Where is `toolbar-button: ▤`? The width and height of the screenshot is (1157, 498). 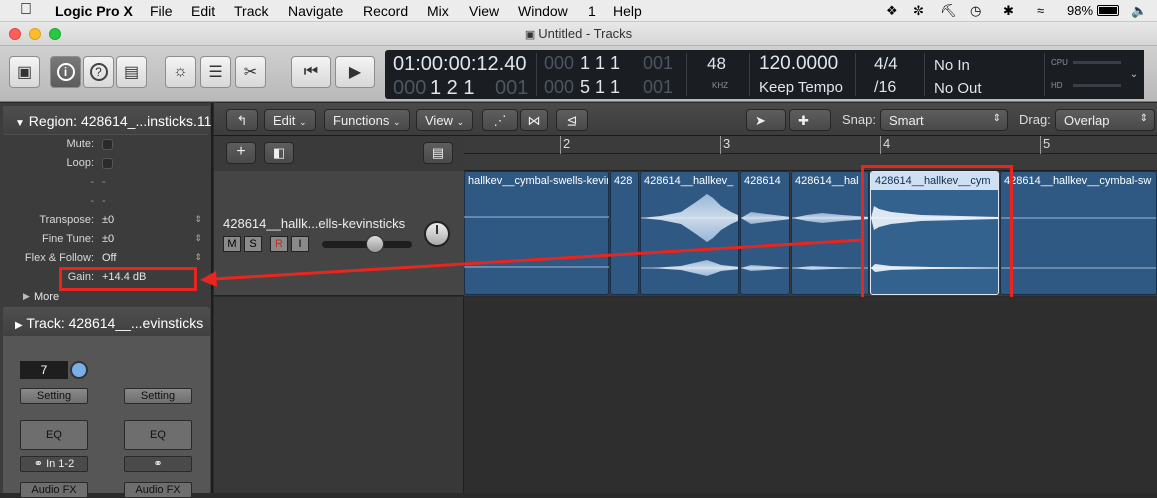
toolbar-button: ▤ is located at coordinates (131, 72).